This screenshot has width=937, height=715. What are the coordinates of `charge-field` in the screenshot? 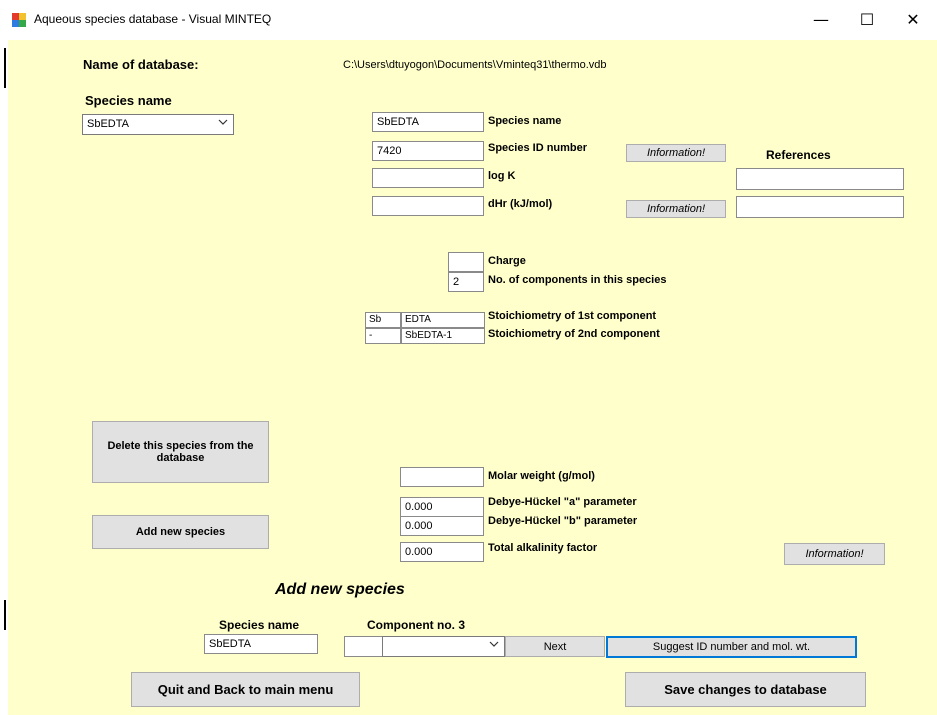 It's located at (466, 262).